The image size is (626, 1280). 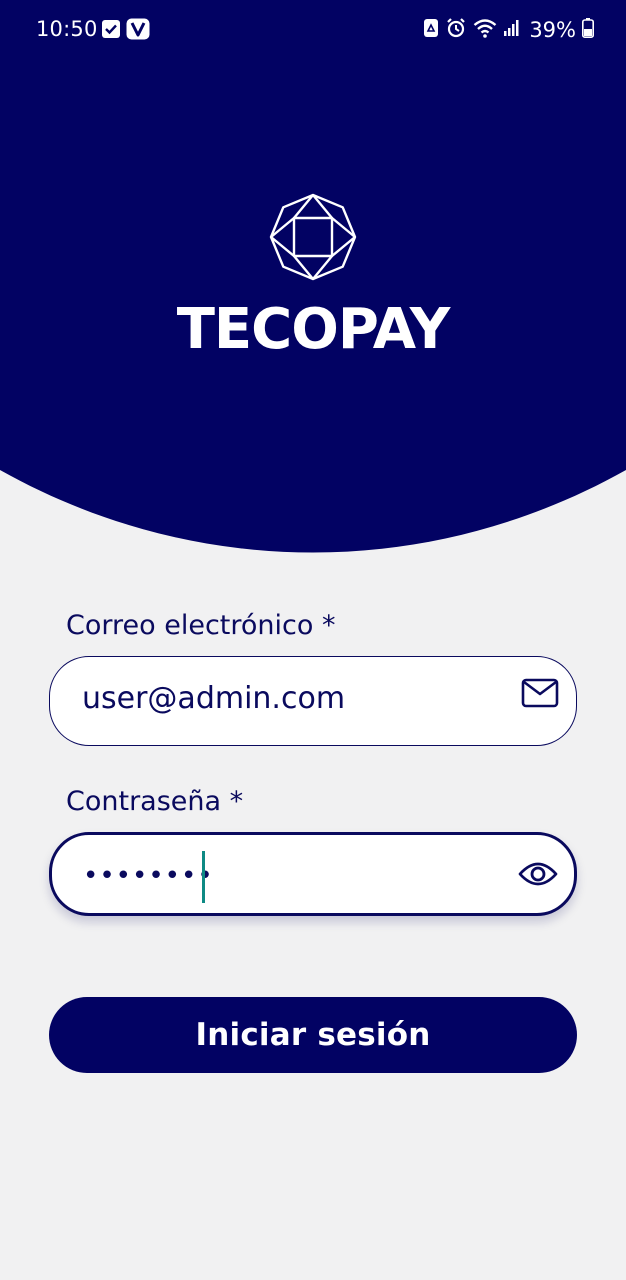 What do you see at coordinates (203, 877) in the screenshot?
I see `text-cursor` at bounding box center [203, 877].